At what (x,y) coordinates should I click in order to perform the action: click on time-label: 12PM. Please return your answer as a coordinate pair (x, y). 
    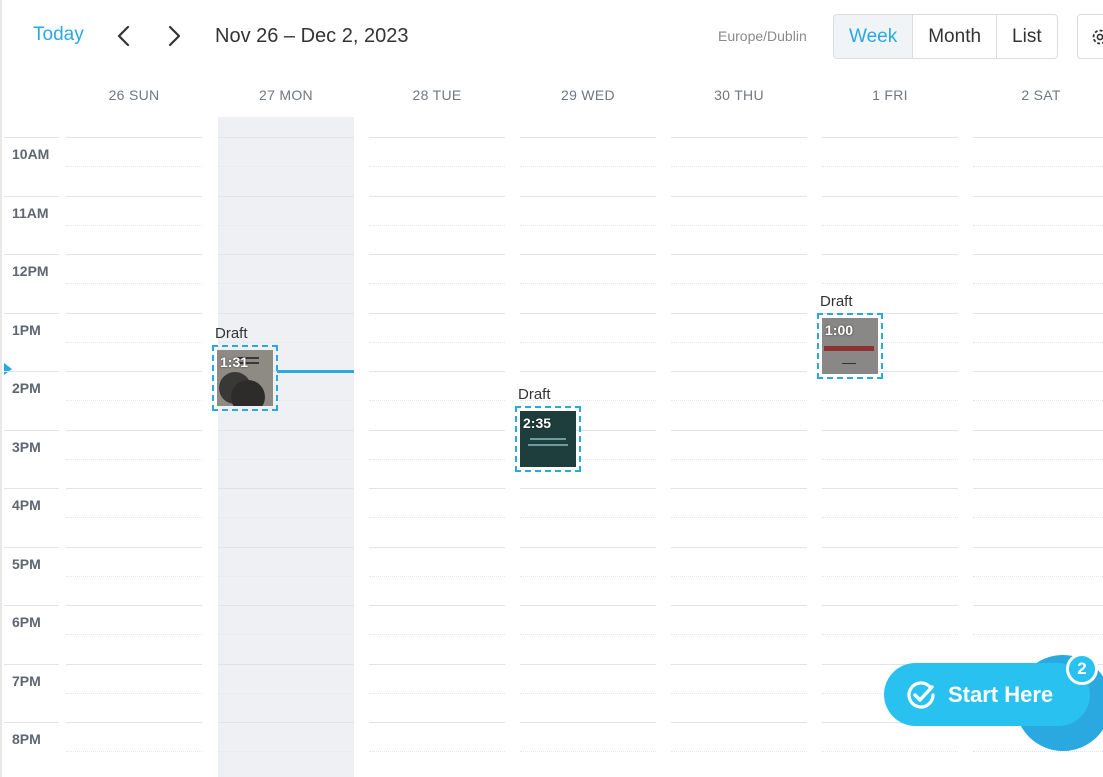
    Looking at the image, I should click on (30, 271).